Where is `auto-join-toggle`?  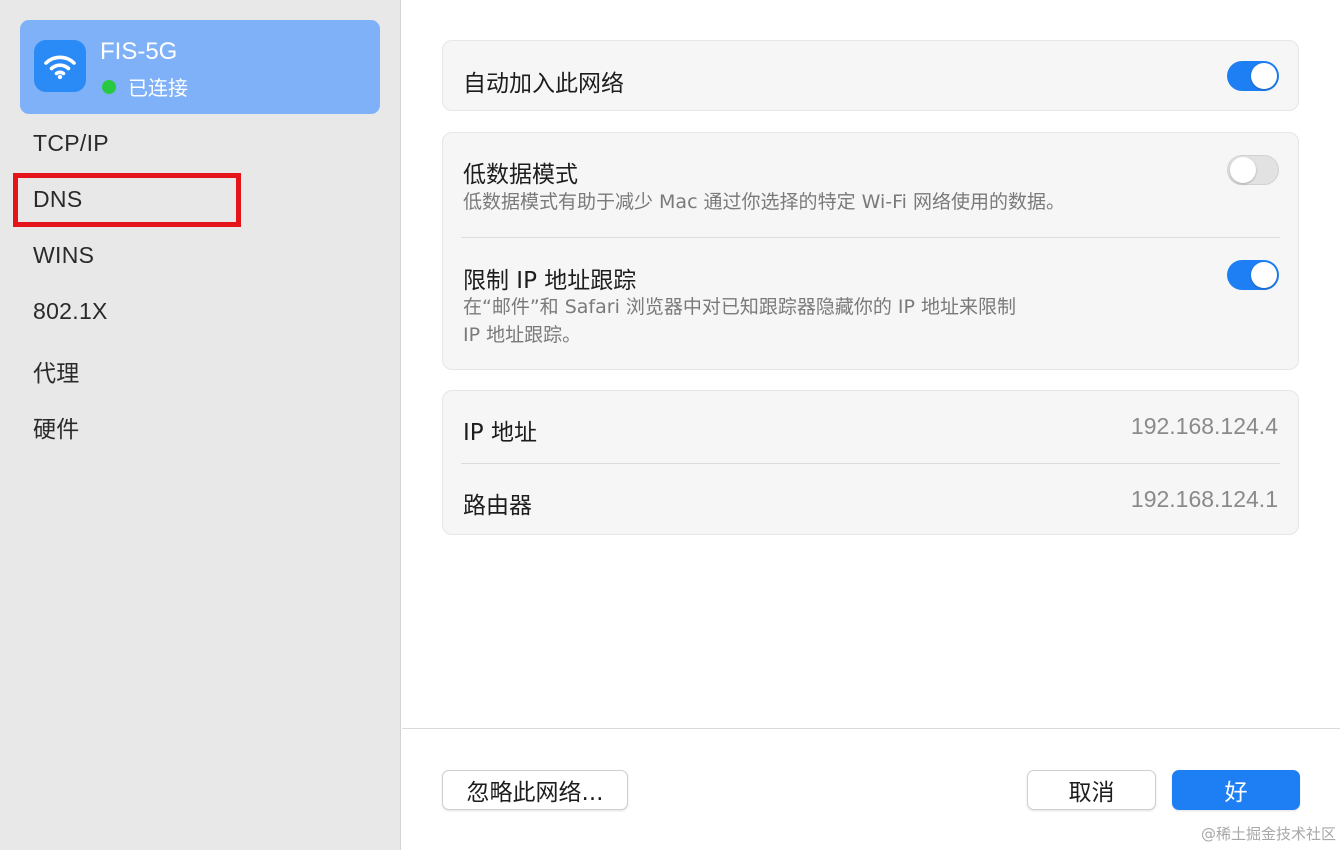 auto-join-toggle is located at coordinates (1253, 76).